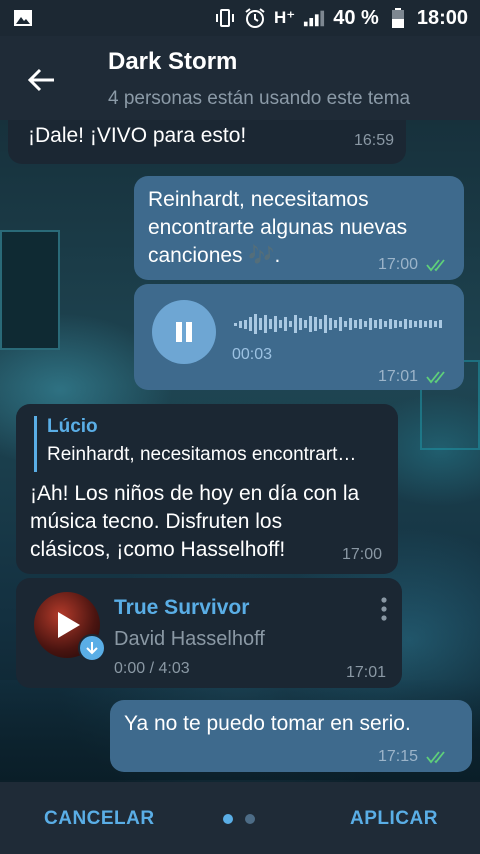 Image resolution: width=480 pixels, height=854 pixels. Describe the element at coordinates (182, 607) in the screenshot. I see `song-title: True Survivor` at that location.